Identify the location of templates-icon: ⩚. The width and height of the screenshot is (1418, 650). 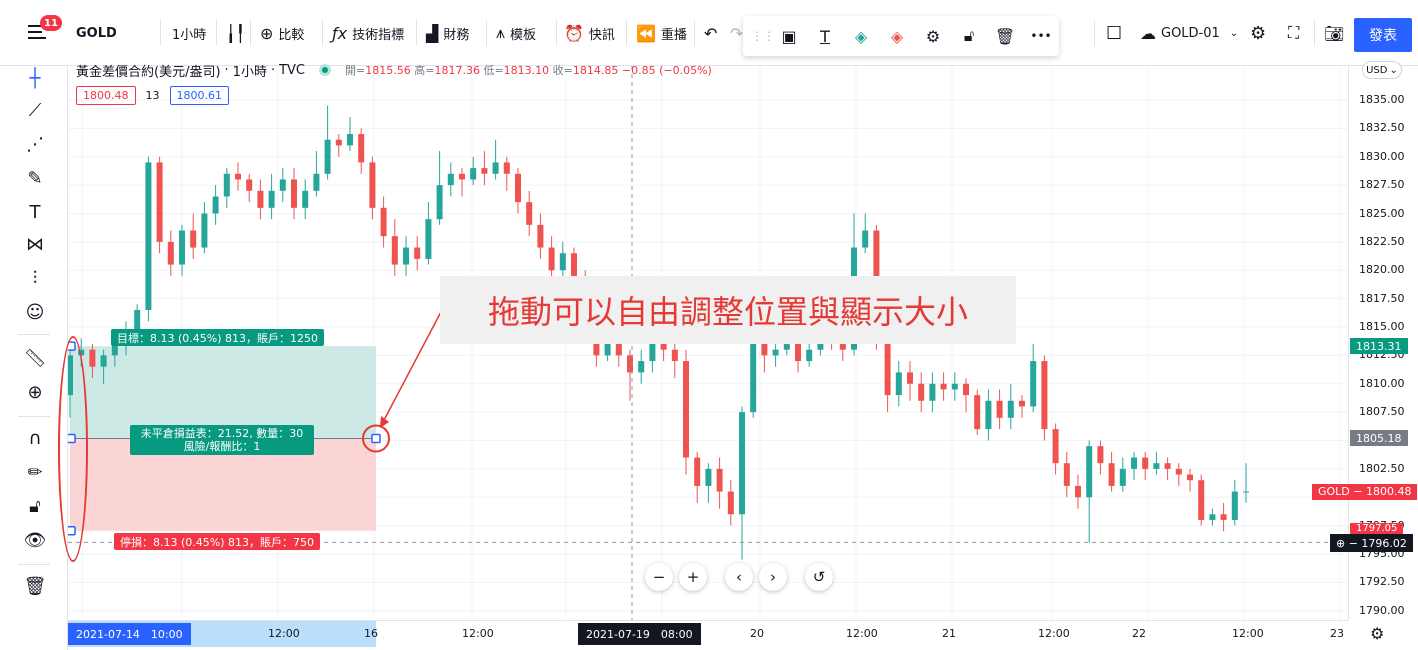
(501, 32).